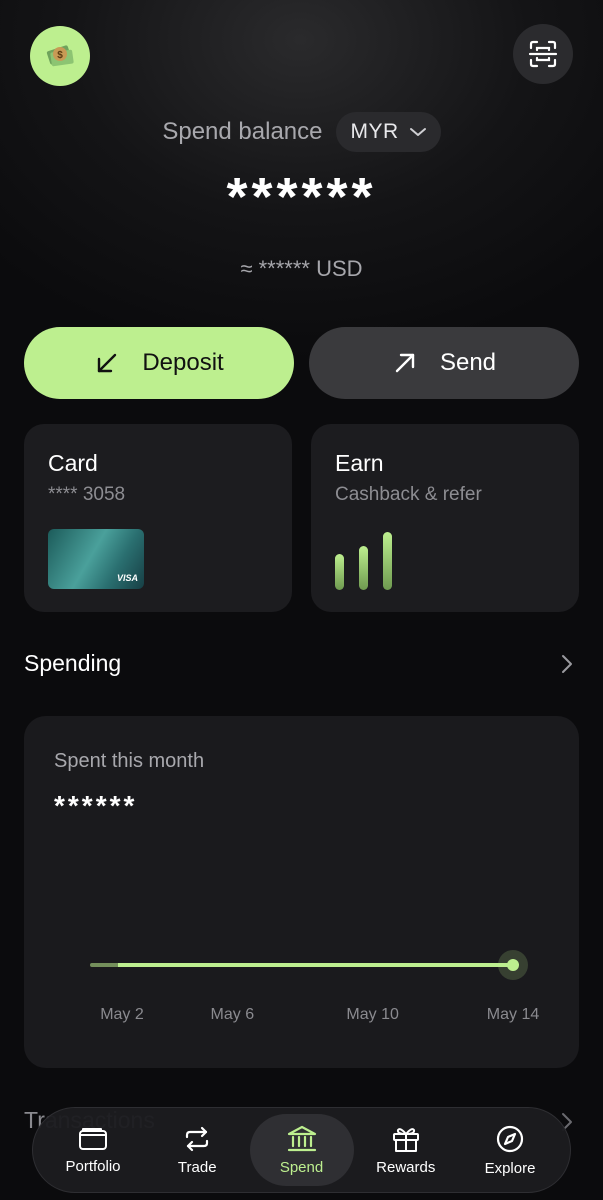 The image size is (603, 1200). Describe the element at coordinates (372, 1014) in the screenshot. I see `x-tick-label: May 10` at that location.